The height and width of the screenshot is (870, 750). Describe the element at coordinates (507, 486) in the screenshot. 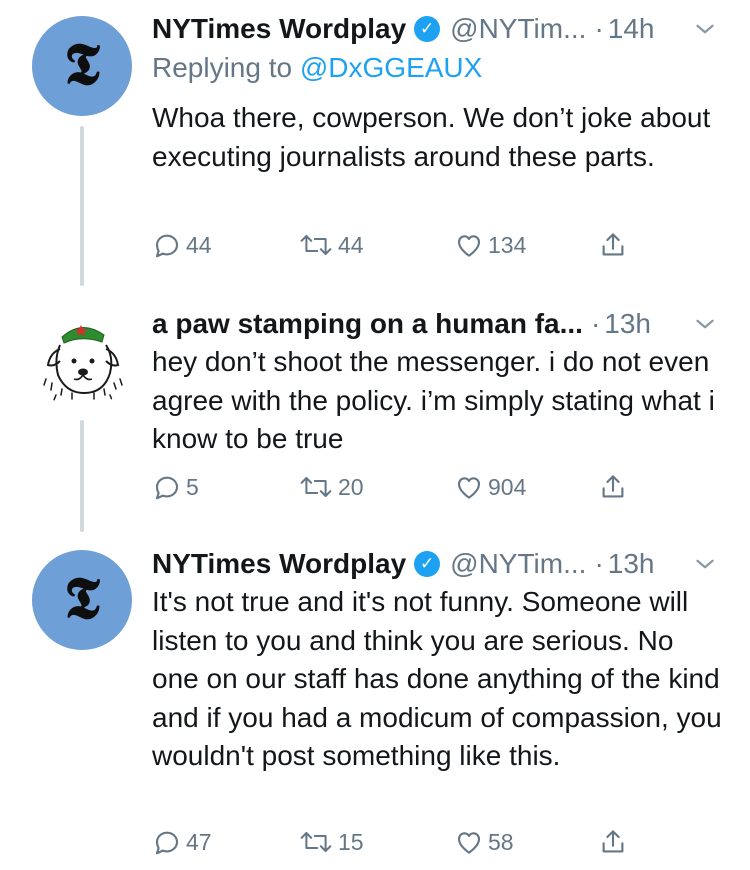

I see `like-count: 904` at that location.